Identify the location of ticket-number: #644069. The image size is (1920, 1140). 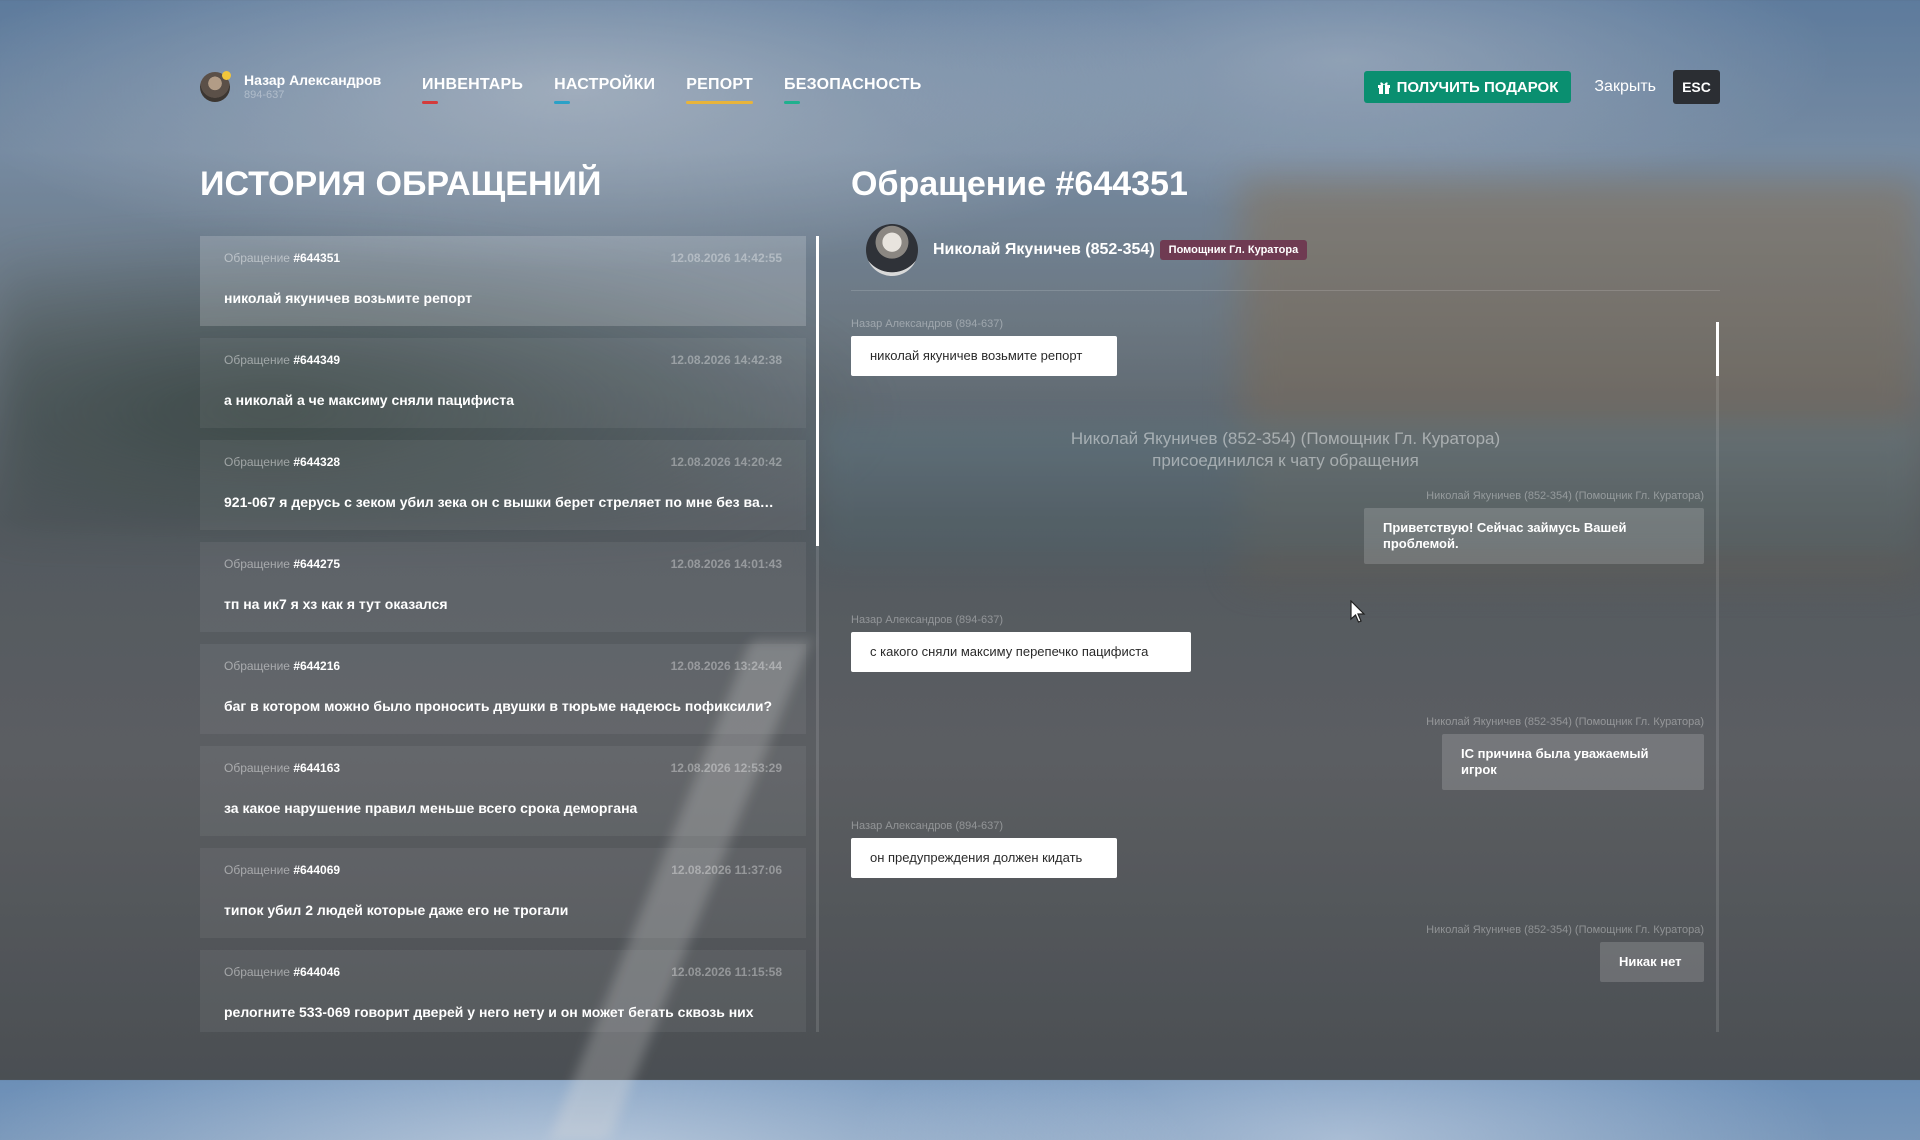
(317, 870).